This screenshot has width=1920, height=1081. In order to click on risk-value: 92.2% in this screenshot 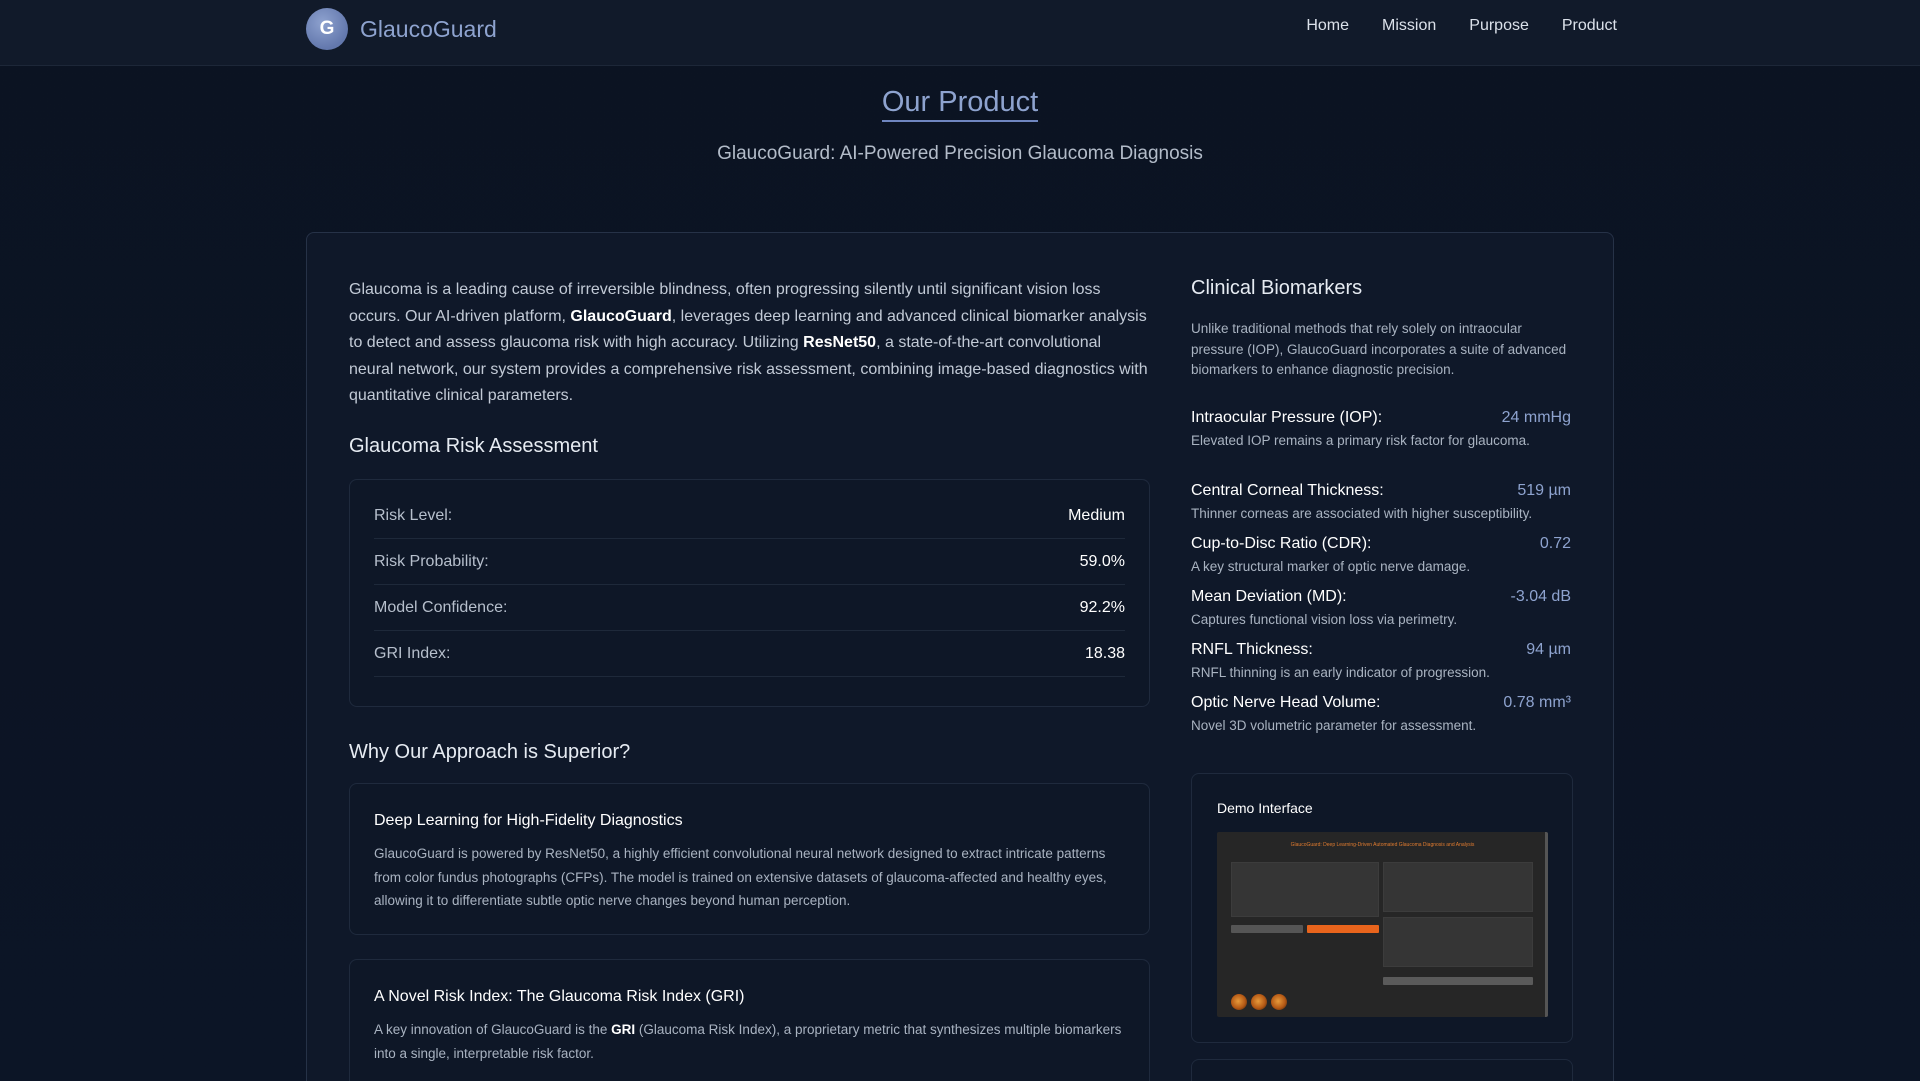, I will do `click(1102, 607)`.